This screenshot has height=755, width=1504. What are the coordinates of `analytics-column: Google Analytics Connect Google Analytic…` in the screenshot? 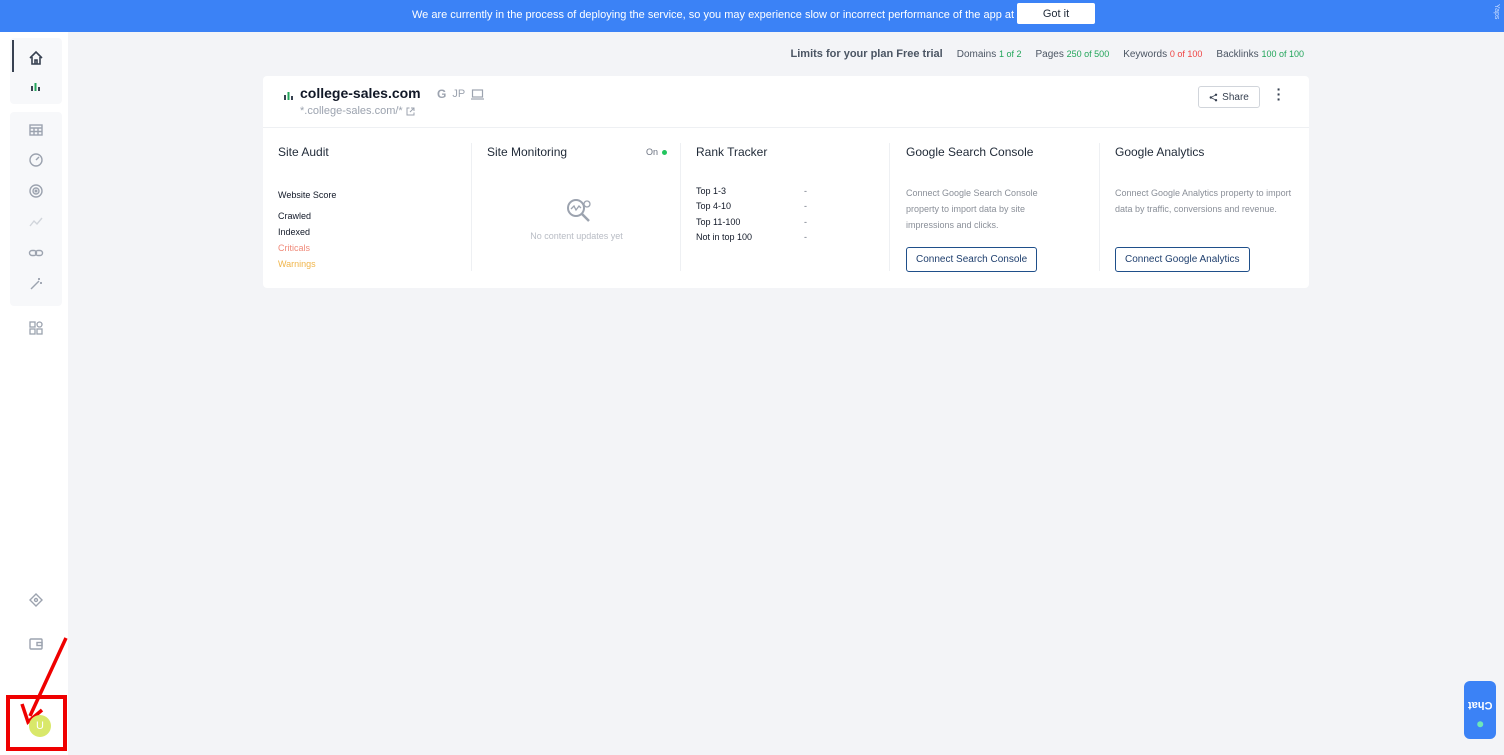 It's located at (1204, 208).